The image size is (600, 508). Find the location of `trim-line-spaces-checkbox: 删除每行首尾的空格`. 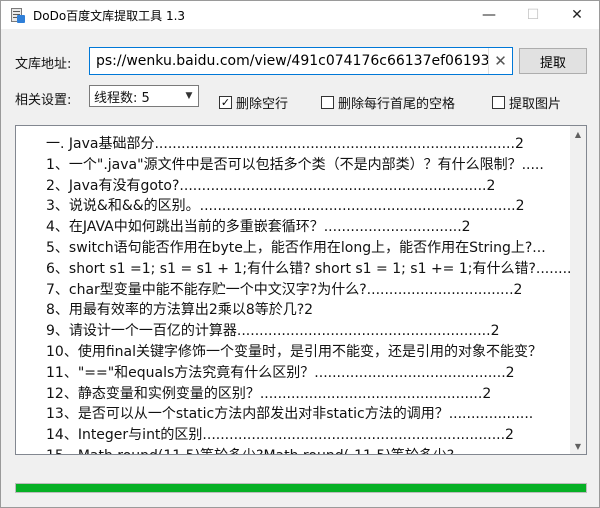

trim-line-spaces-checkbox: 删除每行首尾的空格 is located at coordinates (388, 102).